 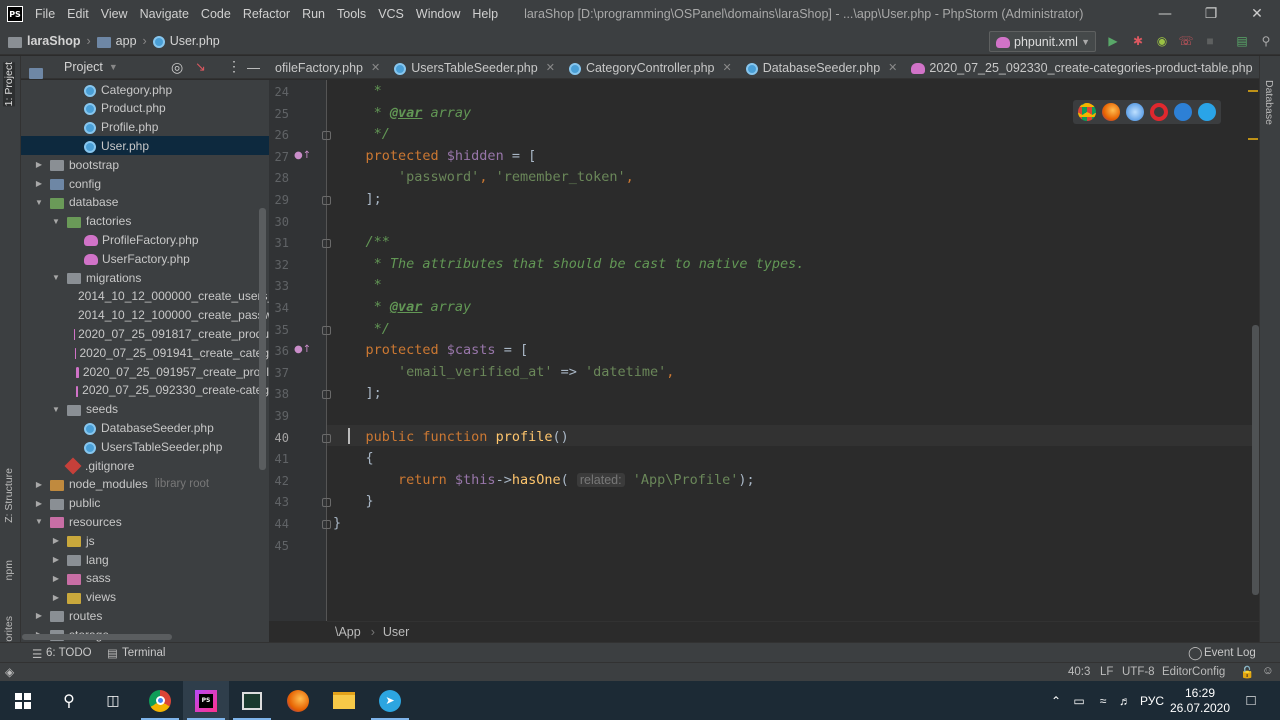 What do you see at coordinates (1162, 41) in the screenshot?
I see `coverage-icon: ◉` at bounding box center [1162, 41].